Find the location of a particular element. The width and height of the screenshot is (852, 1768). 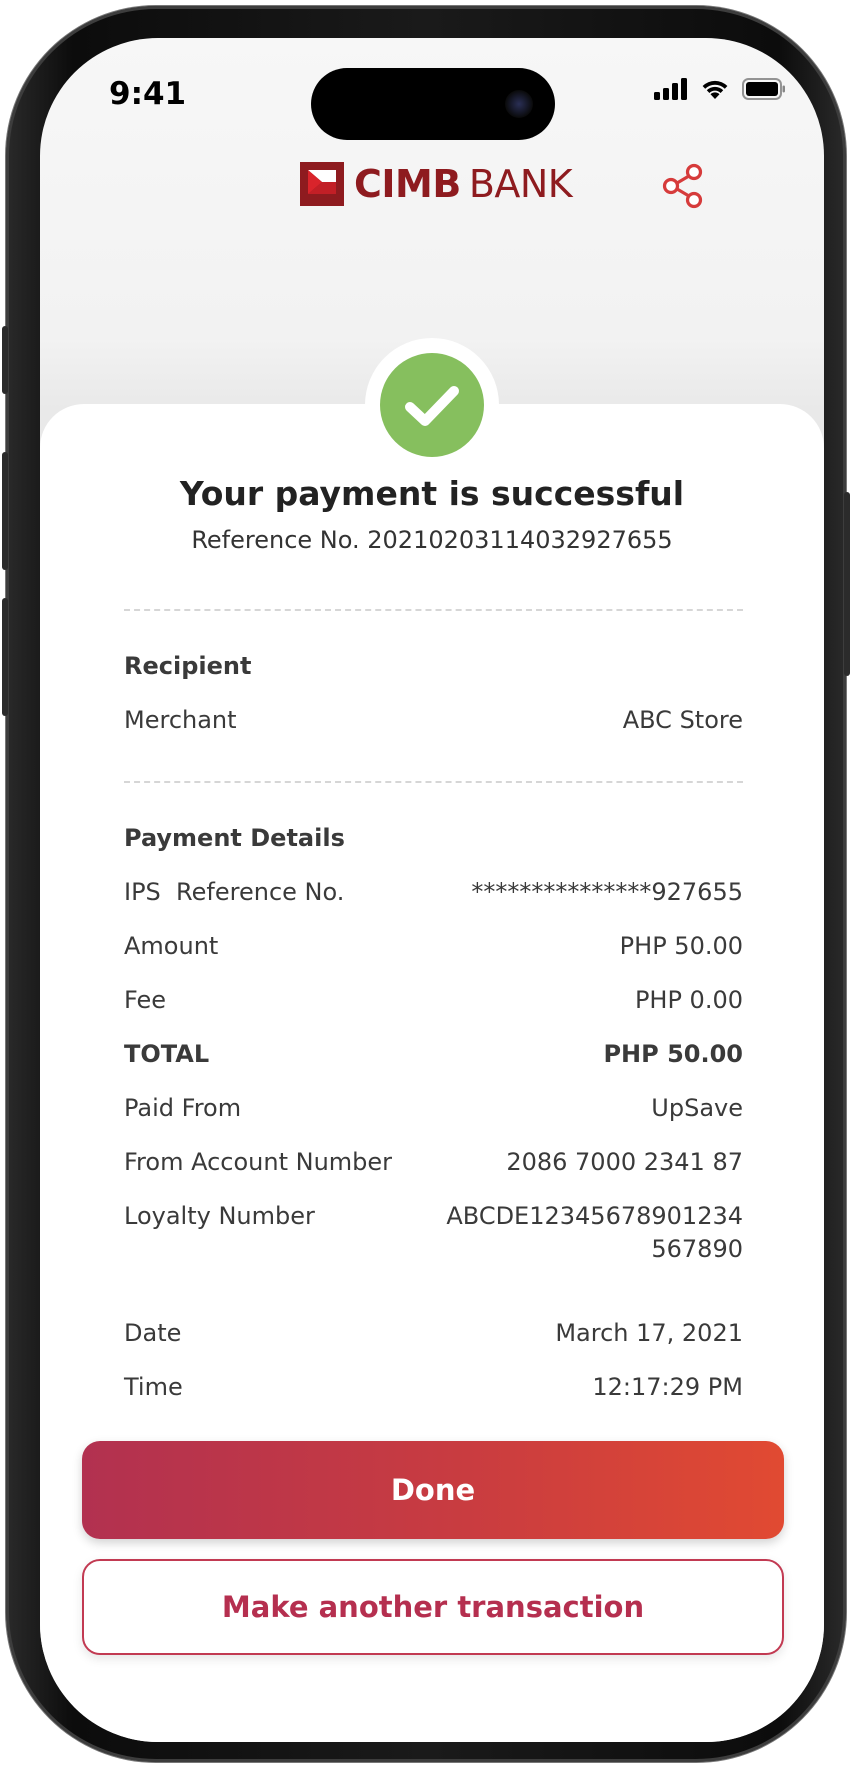

loyalty-value: ABCDE12345678901234567890 is located at coordinates (594, 1232).